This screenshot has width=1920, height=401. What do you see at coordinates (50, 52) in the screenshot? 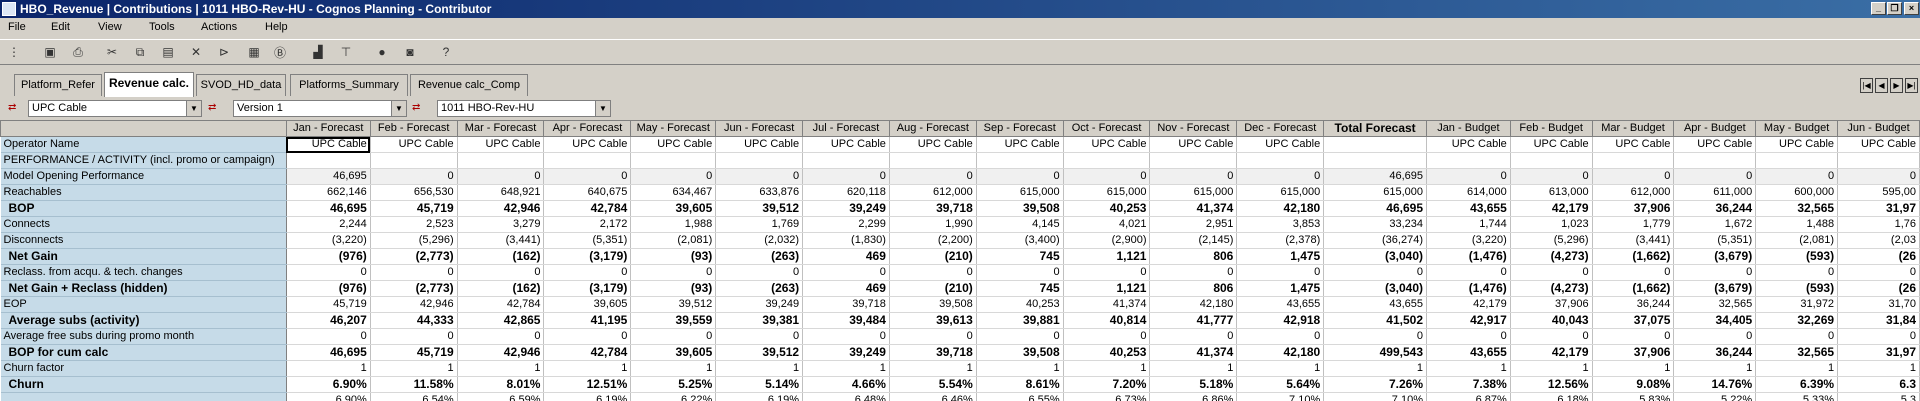
I see `save-icon: ▣` at bounding box center [50, 52].